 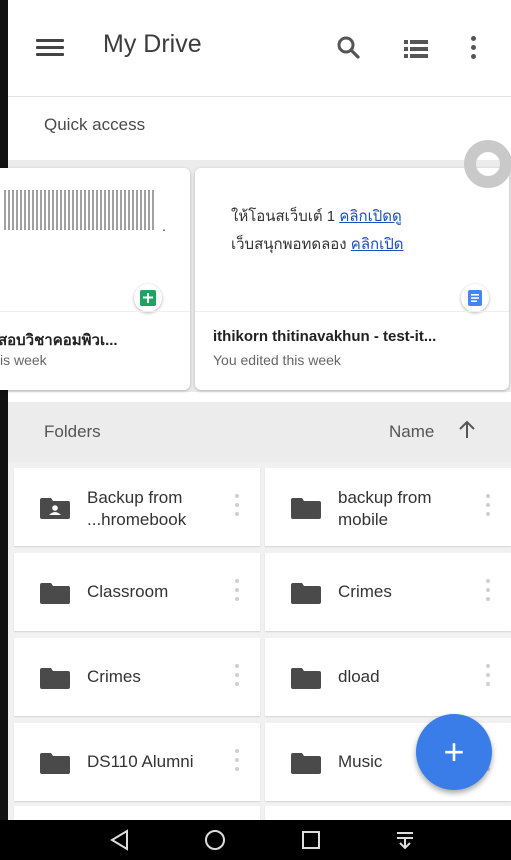 I want to click on arrow-up-icon, so click(x=467, y=430).